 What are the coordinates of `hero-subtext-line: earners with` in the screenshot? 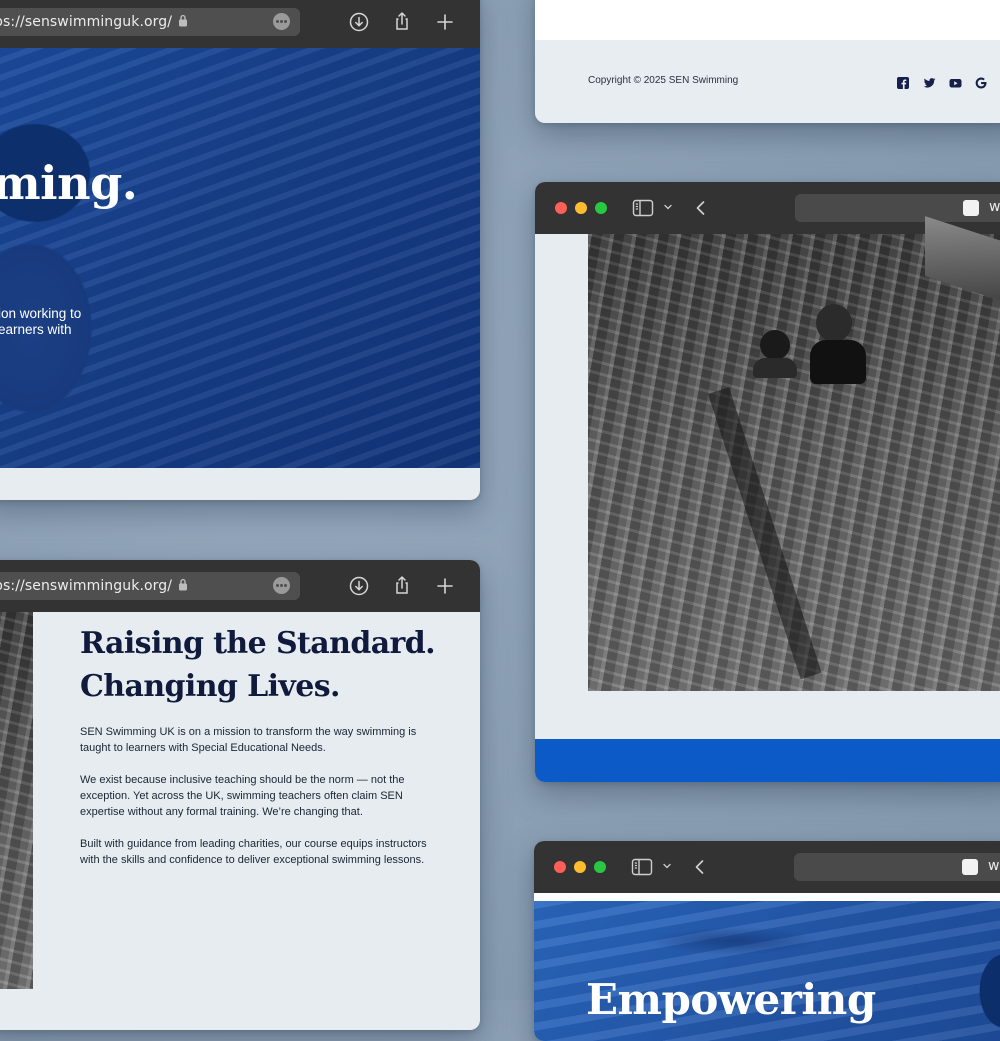 It's located at (36, 329).